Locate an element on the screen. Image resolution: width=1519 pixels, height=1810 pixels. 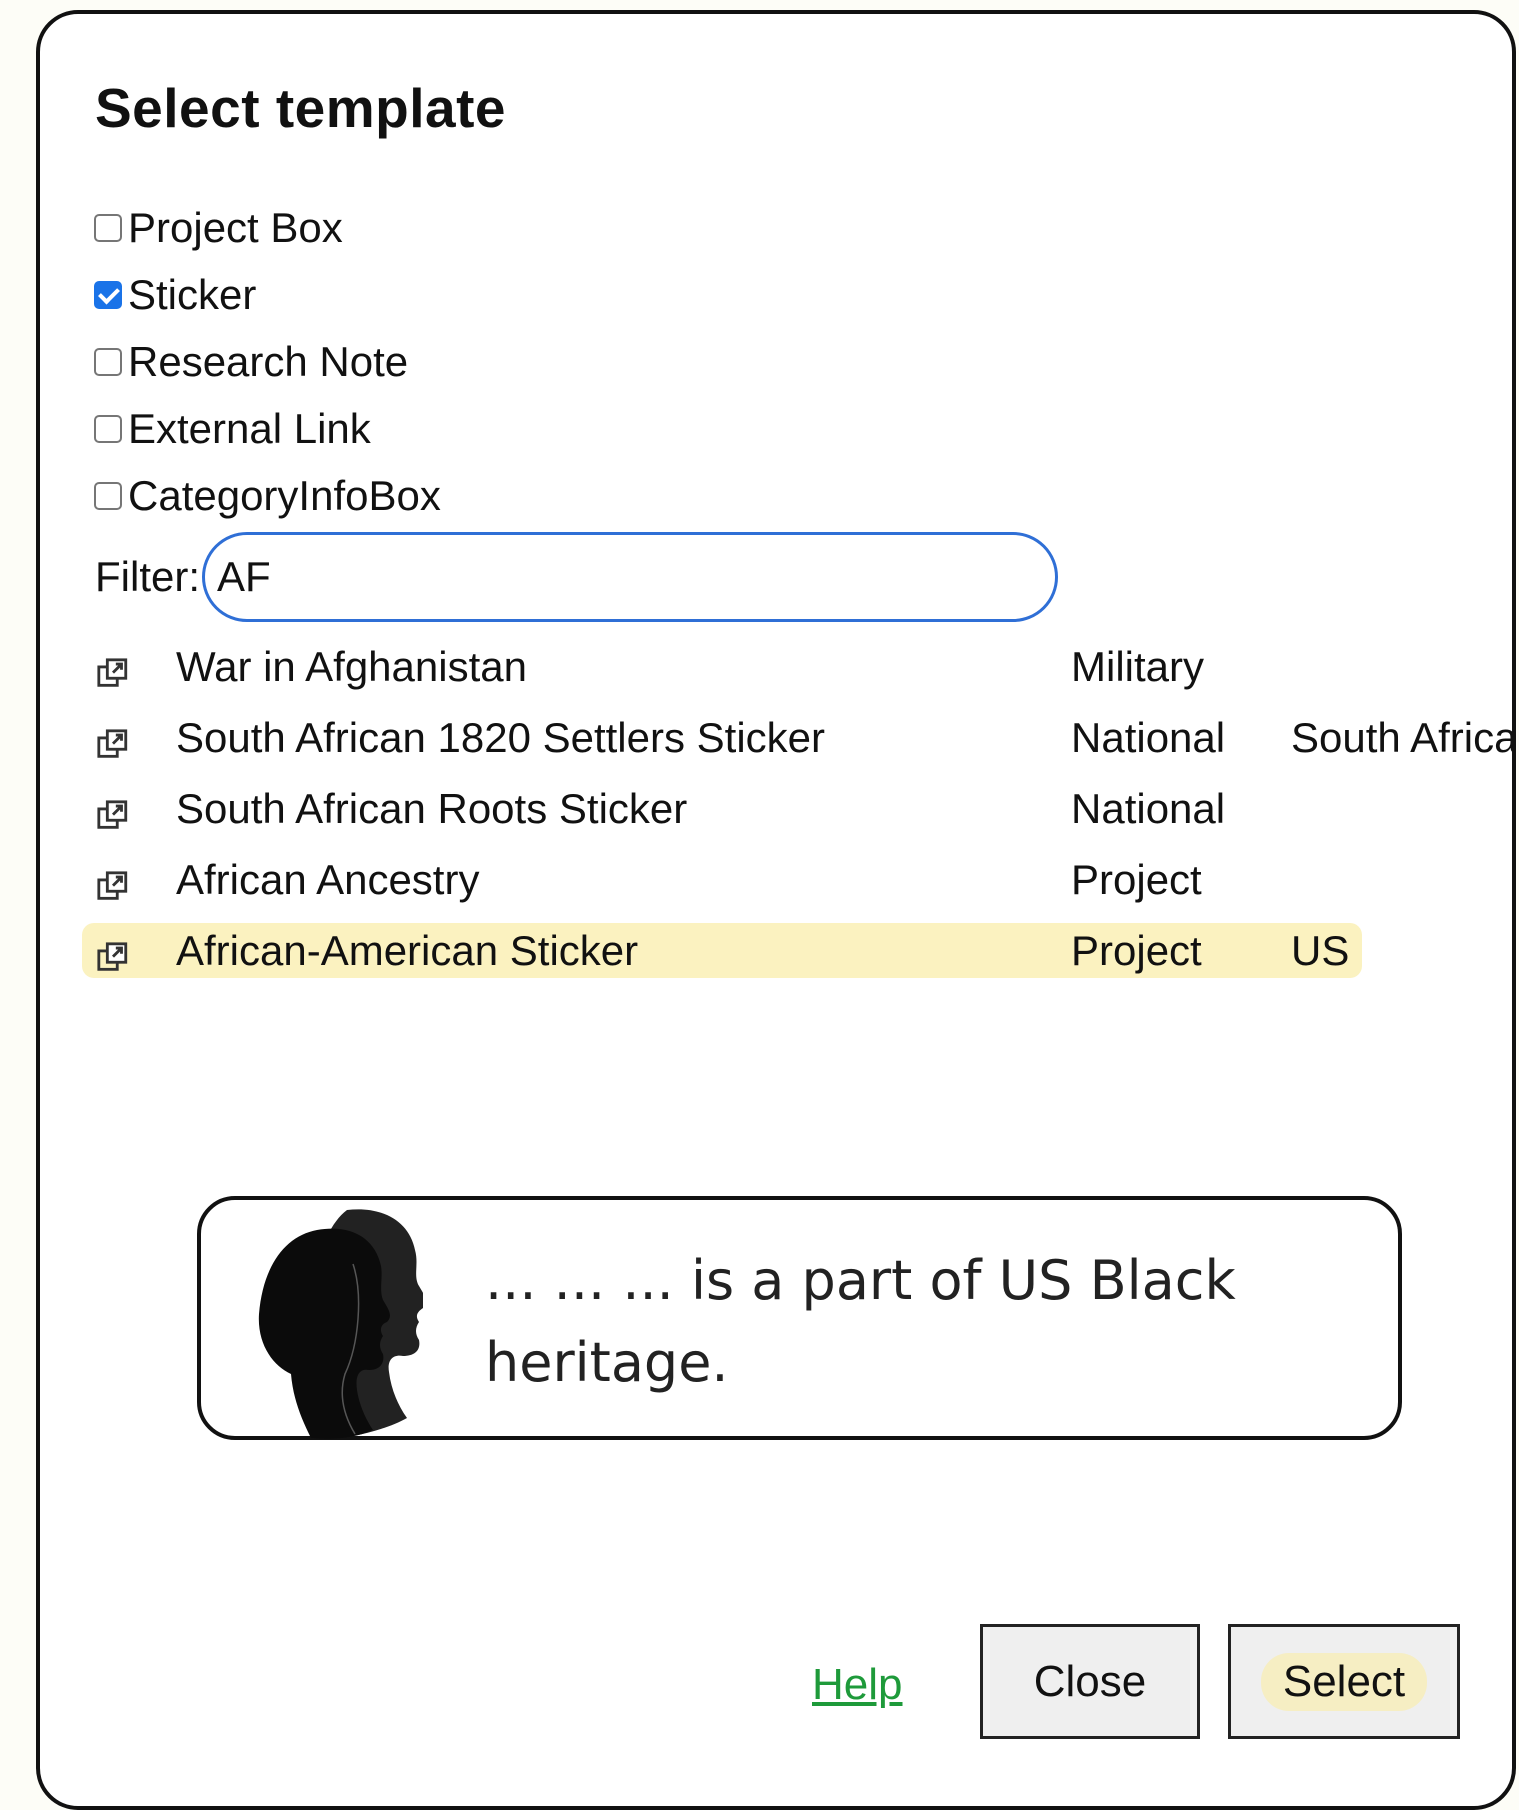
result-type: Military is located at coordinates (1137, 666).